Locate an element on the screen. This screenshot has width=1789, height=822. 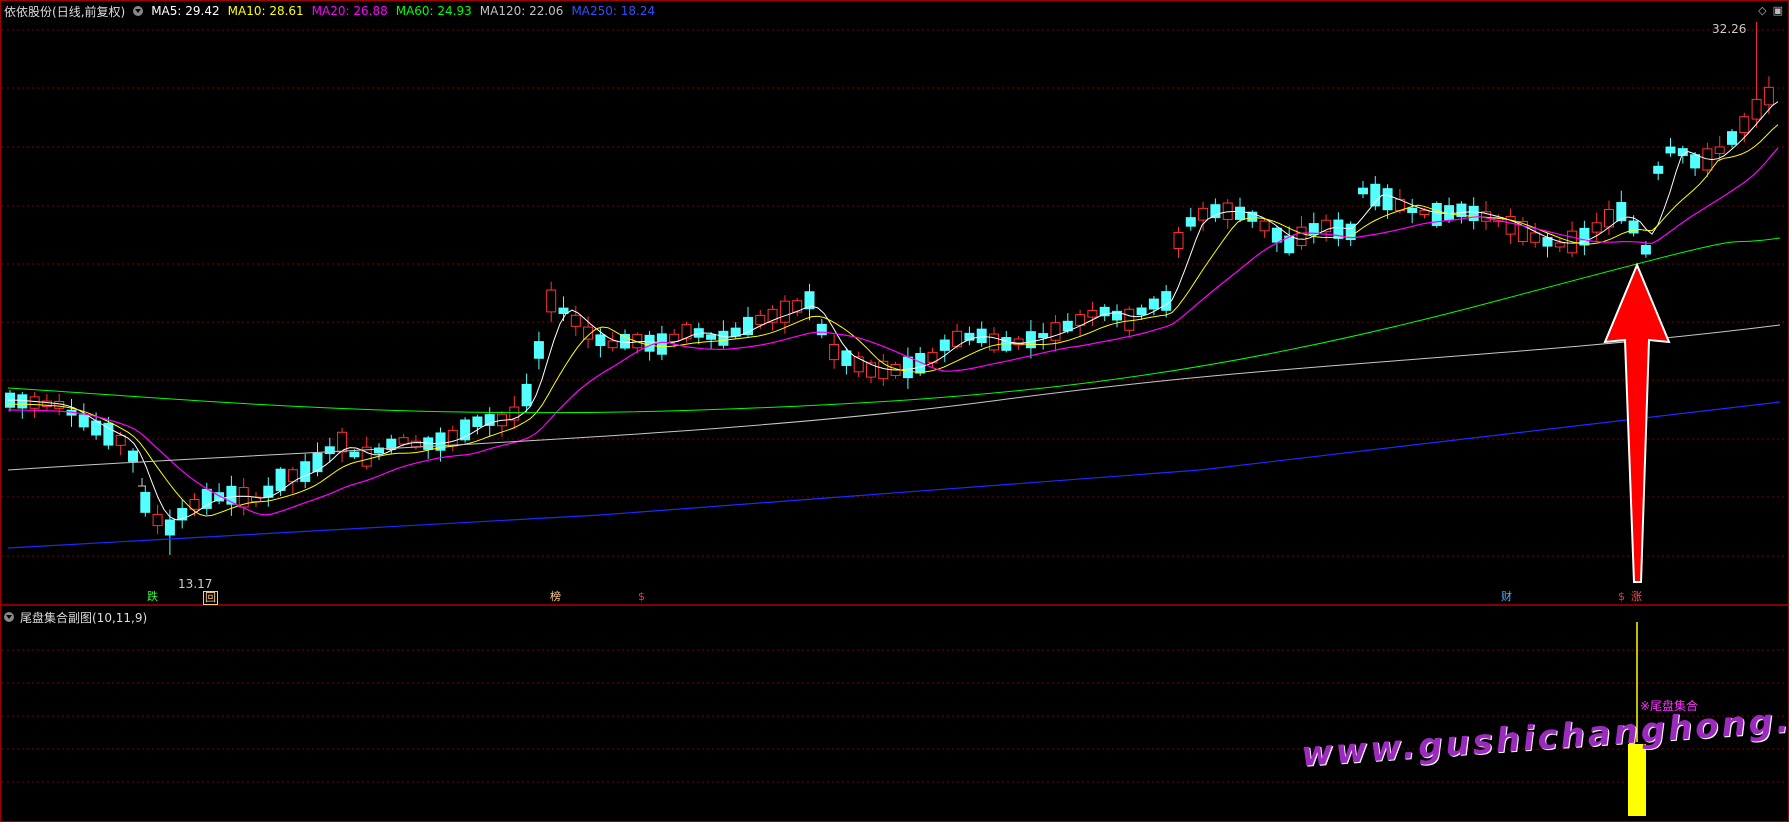
signal-bar is located at coordinates (1637, 780).